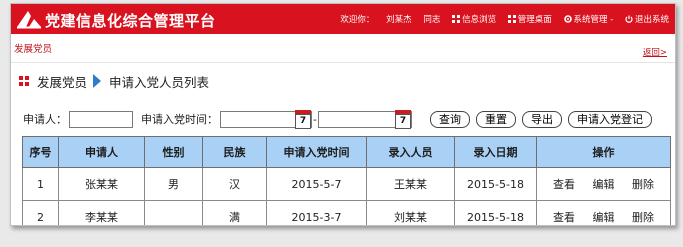  I want to click on nav-manage-desktop: 管理桌面, so click(529, 19).